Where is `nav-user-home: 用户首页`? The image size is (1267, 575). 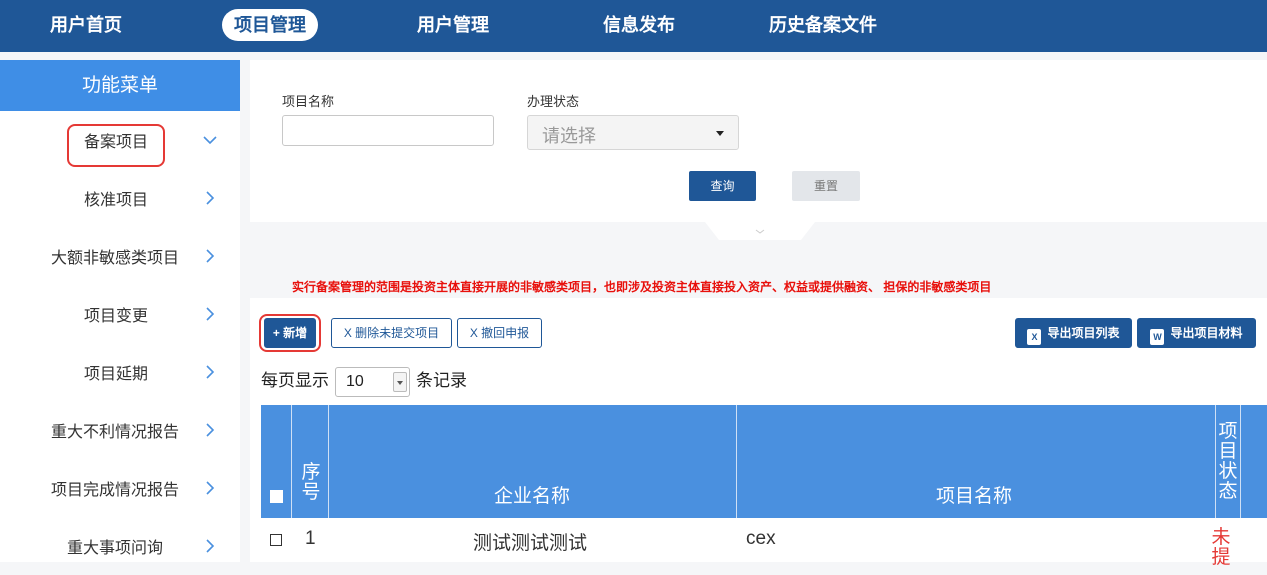 nav-user-home: 用户首页 is located at coordinates (86, 25).